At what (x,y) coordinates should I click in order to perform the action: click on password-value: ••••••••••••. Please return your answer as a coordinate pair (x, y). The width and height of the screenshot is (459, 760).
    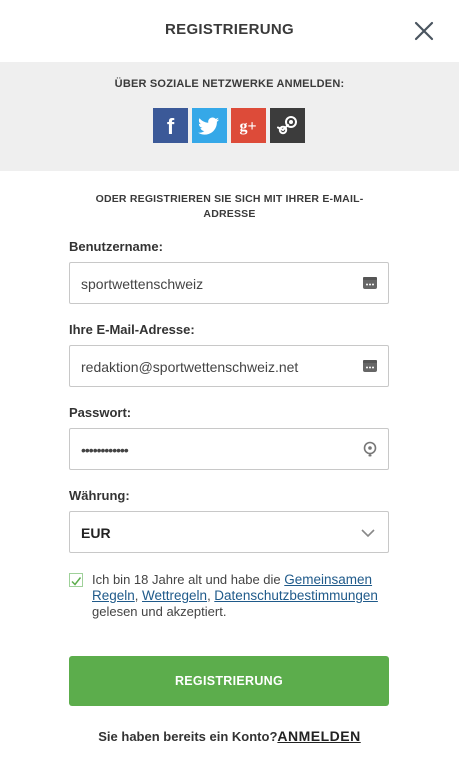
    Looking at the image, I should click on (105, 450).